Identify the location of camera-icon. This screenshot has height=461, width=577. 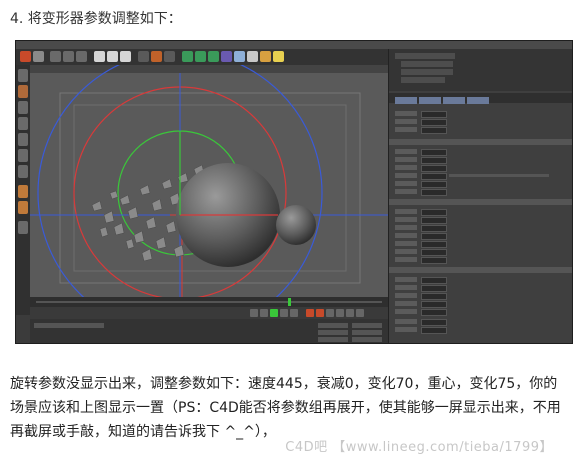
(265, 56).